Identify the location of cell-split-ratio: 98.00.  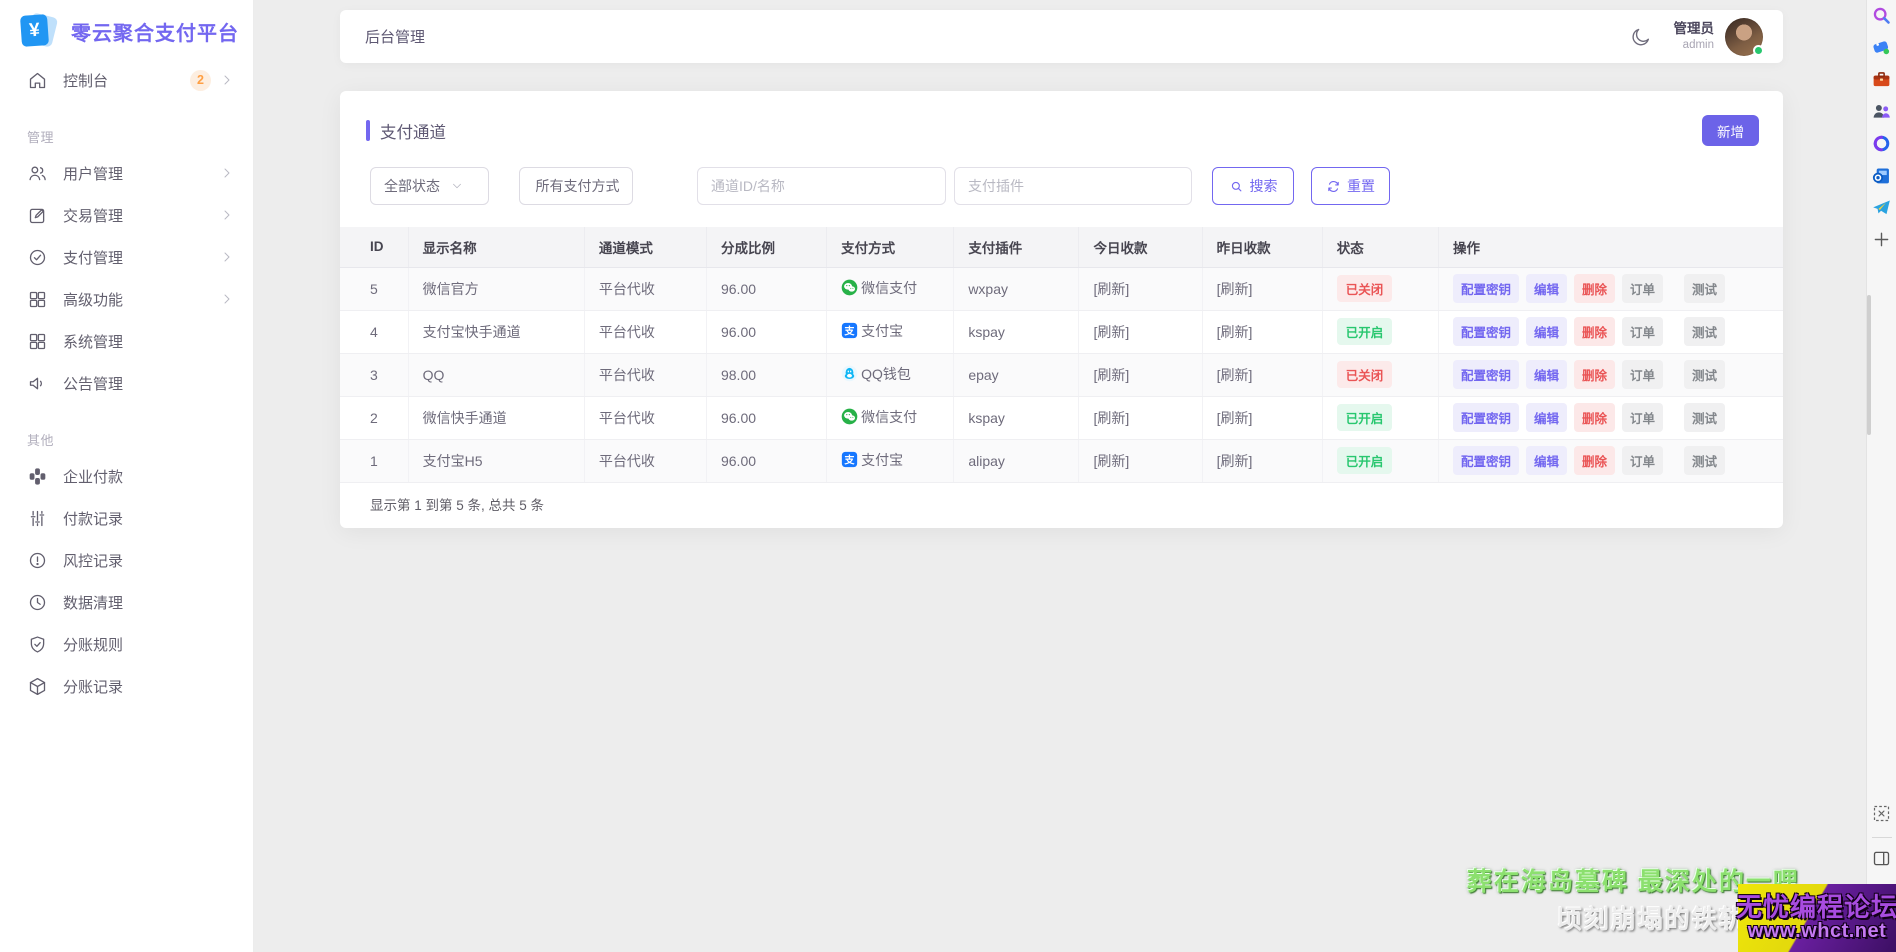
(767, 375).